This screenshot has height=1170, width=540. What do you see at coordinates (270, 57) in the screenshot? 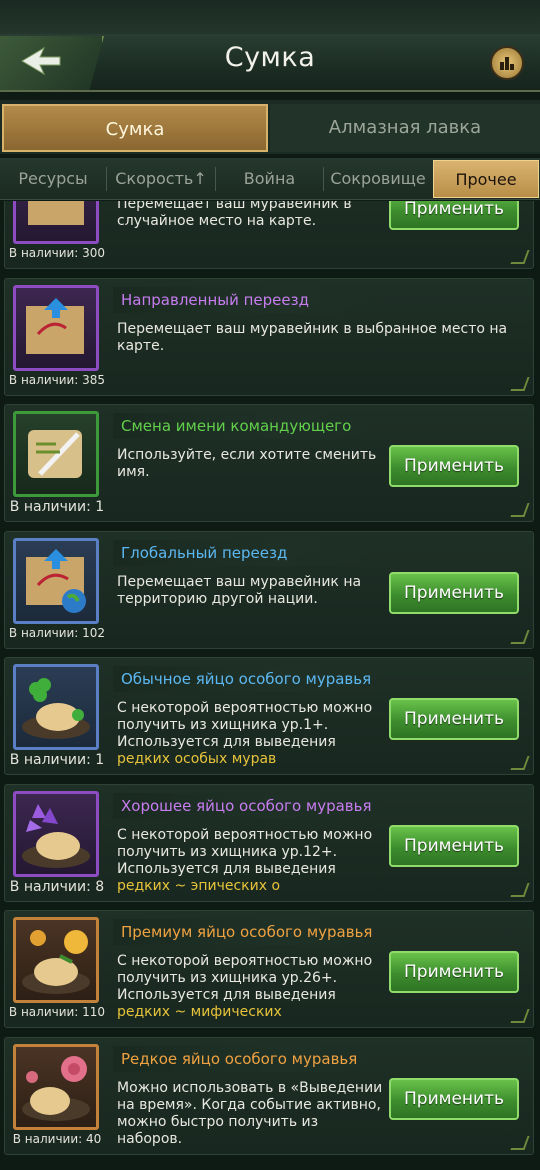
I see `page-title: Сумка` at bounding box center [270, 57].